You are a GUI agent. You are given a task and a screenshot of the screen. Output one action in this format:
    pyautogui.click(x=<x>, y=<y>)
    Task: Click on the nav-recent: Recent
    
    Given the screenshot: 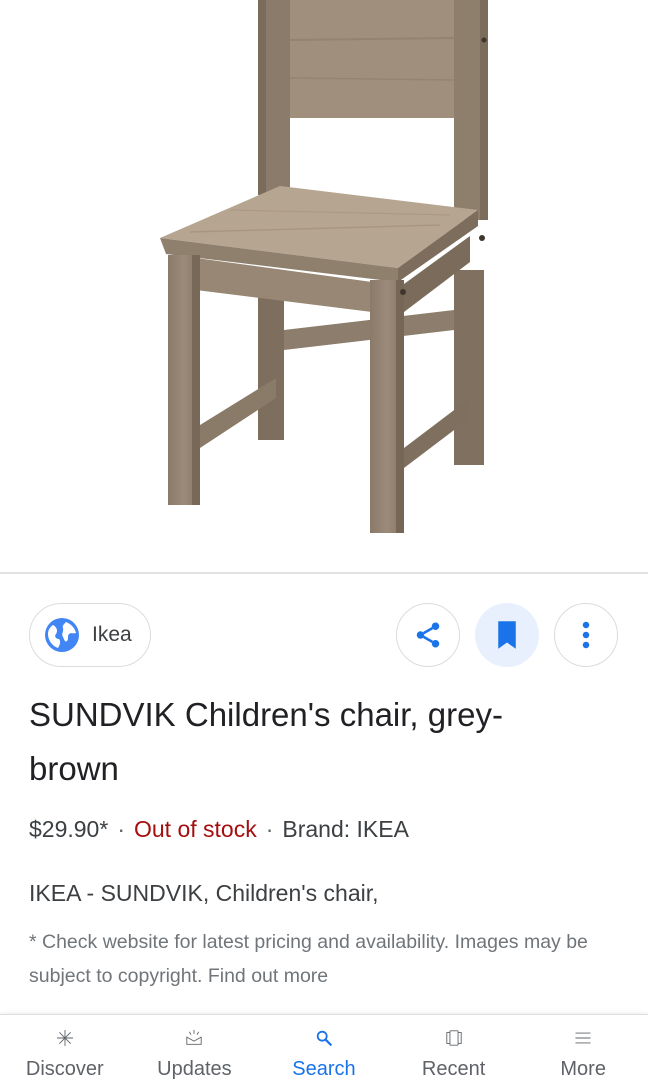 What is the action you would take?
    pyautogui.click(x=454, y=1047)
    